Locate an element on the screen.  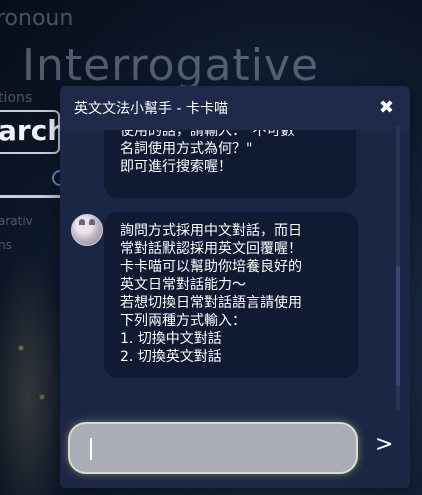
background-text-pronoun: ronoun is located at coordinates (37, 18).